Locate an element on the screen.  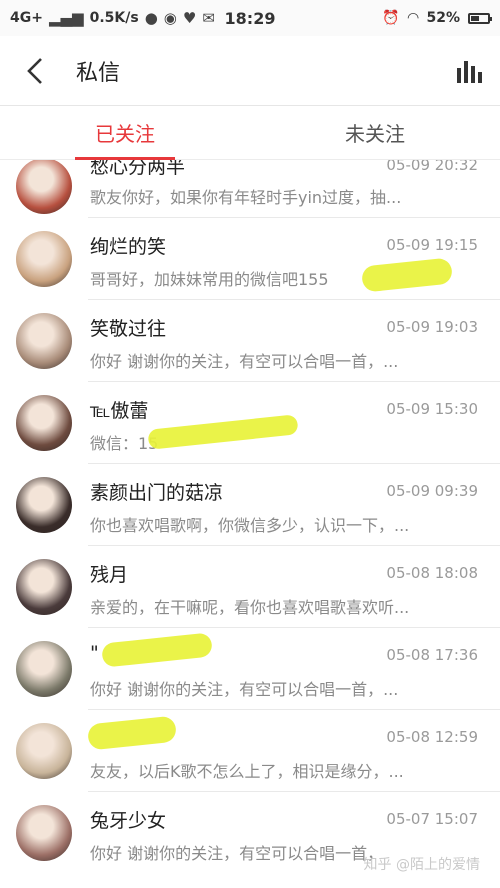
chat-icon: ◉ is located at coordinates (170, 18).